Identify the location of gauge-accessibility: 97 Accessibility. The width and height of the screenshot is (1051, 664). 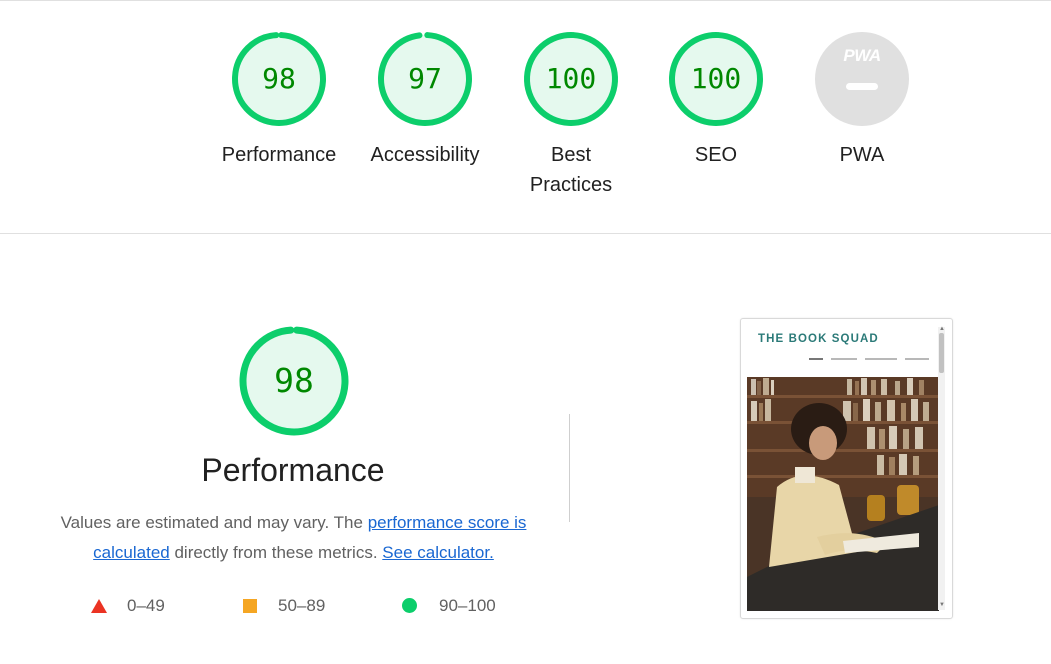
(425, 100).